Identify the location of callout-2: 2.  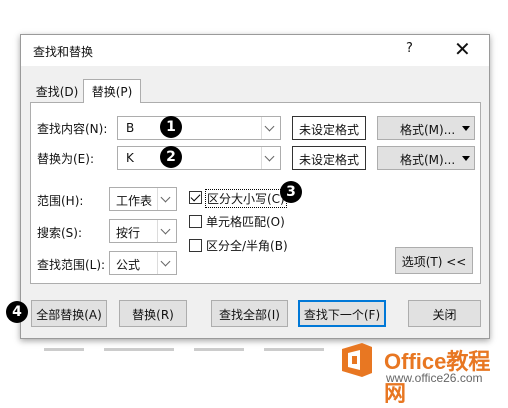
(171, 157).